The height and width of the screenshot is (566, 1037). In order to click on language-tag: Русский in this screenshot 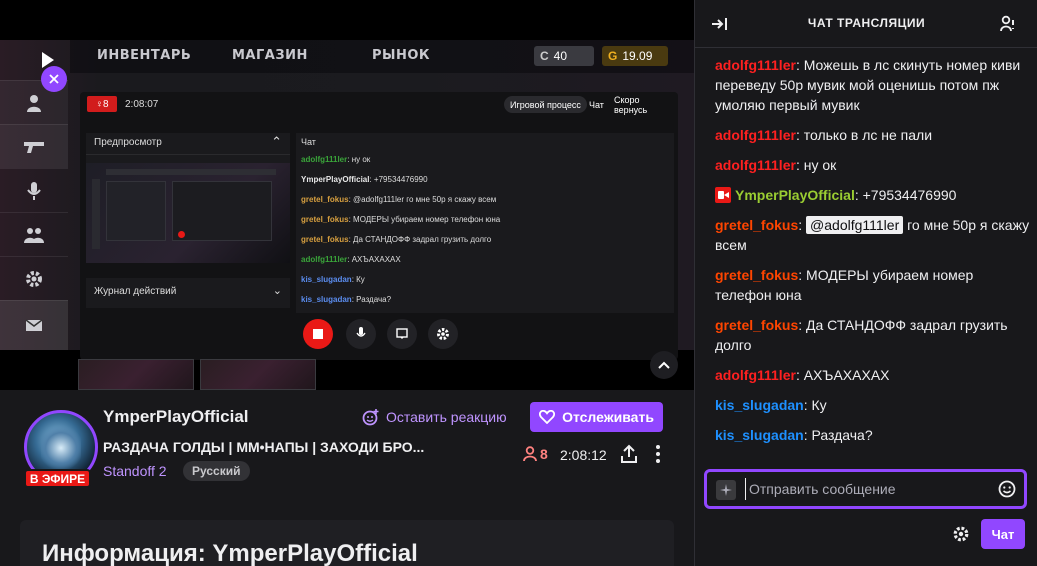, I will do `click(216, 471)`.